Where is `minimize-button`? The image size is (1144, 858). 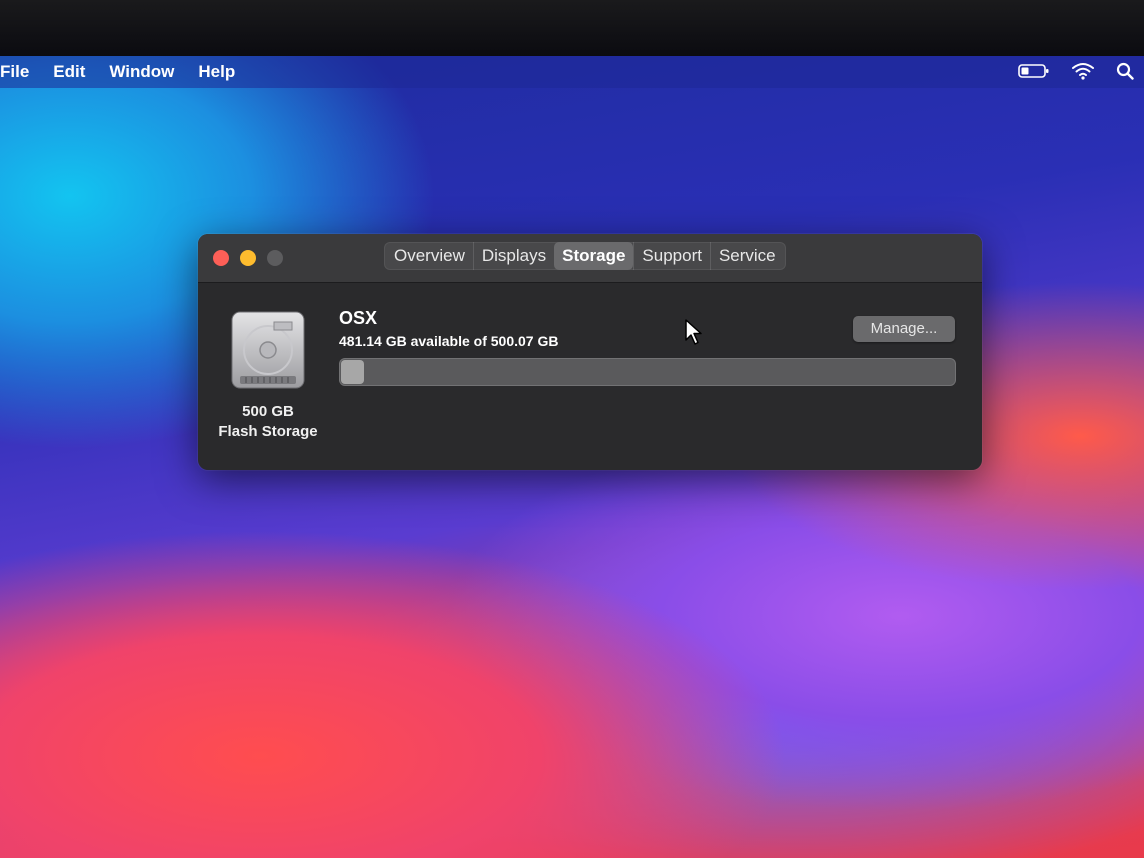 minimize-button is located at coordinates (248, 258).